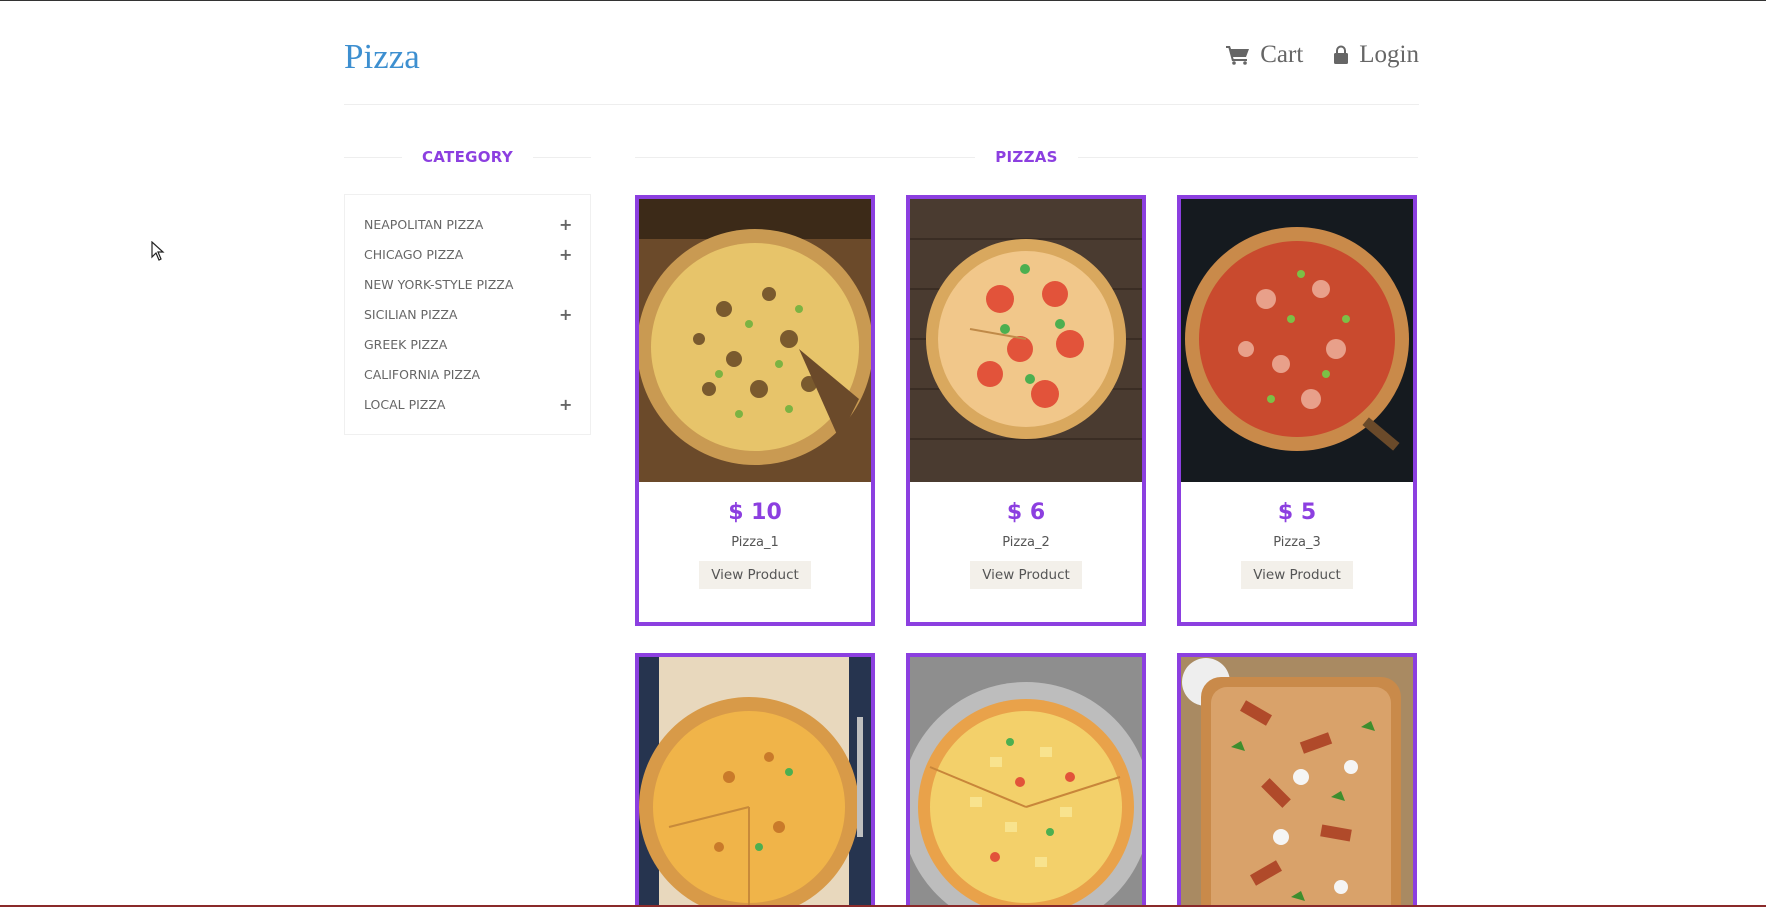  What do you see at coordinates (439, 284) in the screenshot?
I see `category-label: NEW YORK-STYLE PIZZA` at bounding box center [439, 284].